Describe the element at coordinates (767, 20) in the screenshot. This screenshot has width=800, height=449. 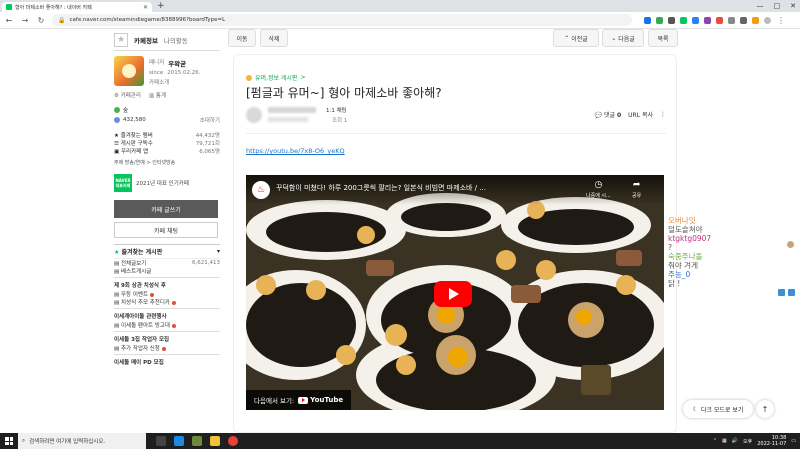
I see `profile-avatar-icon` at that location.